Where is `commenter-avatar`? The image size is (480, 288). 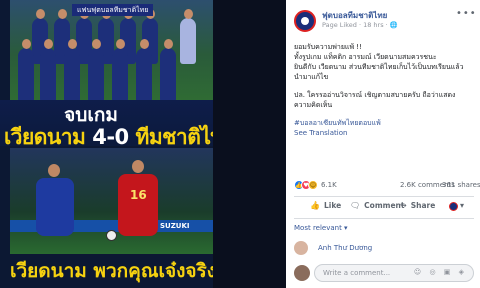 commenter-avatar is located at coordinates (301, 248).